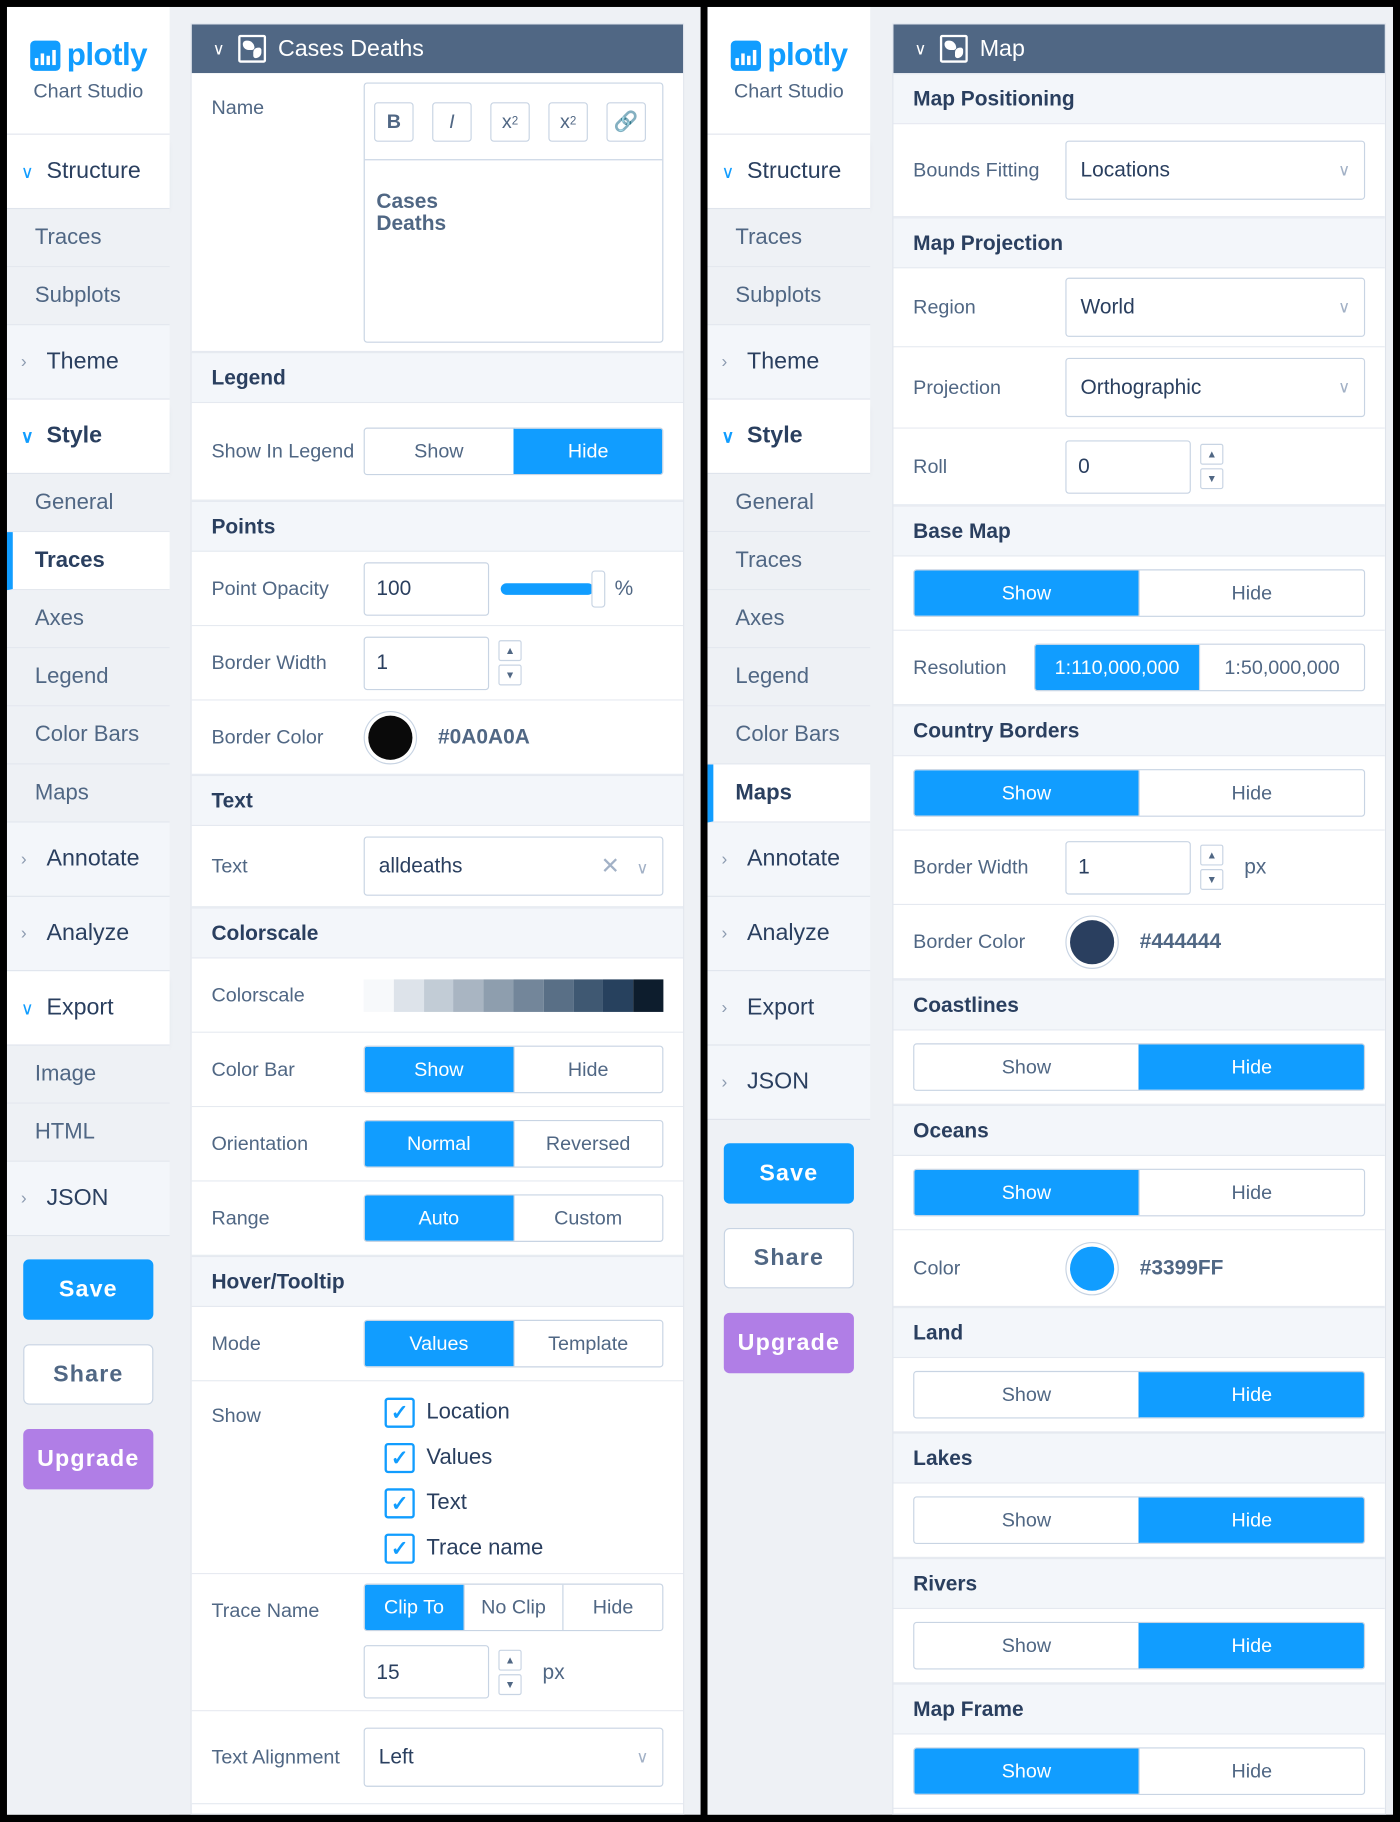  I want to click on nav-item-image: Image, so click(88, 1074).